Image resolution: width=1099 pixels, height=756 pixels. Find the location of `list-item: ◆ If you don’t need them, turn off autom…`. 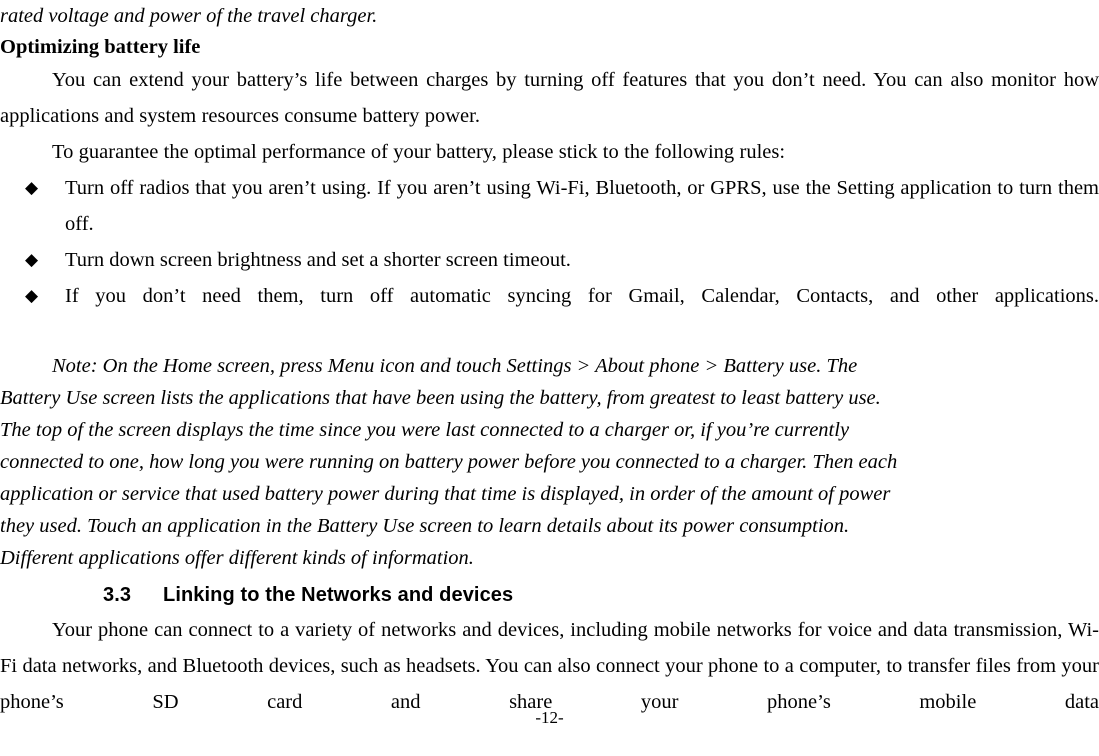

list-item: ◆ If you don’t need them, turn off autom… is located at coordinates (549, 314).